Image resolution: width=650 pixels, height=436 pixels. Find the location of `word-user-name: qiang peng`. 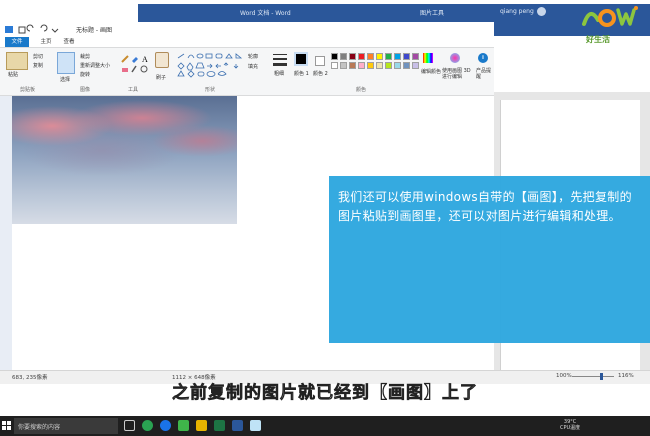

word-user-name: qiang peng is located at coordinates (517, 11).